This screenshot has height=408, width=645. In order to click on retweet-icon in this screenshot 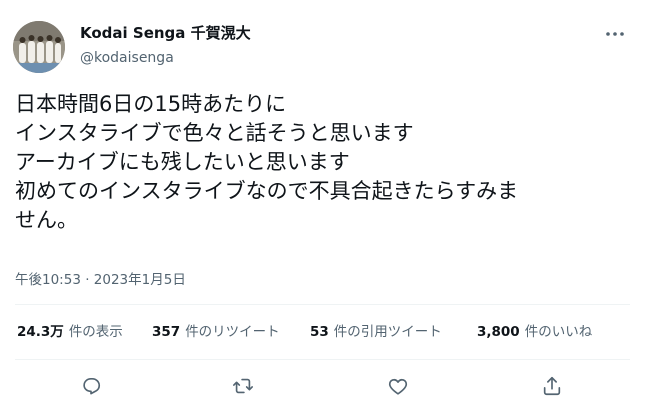, I will do `click(243, 386)`.